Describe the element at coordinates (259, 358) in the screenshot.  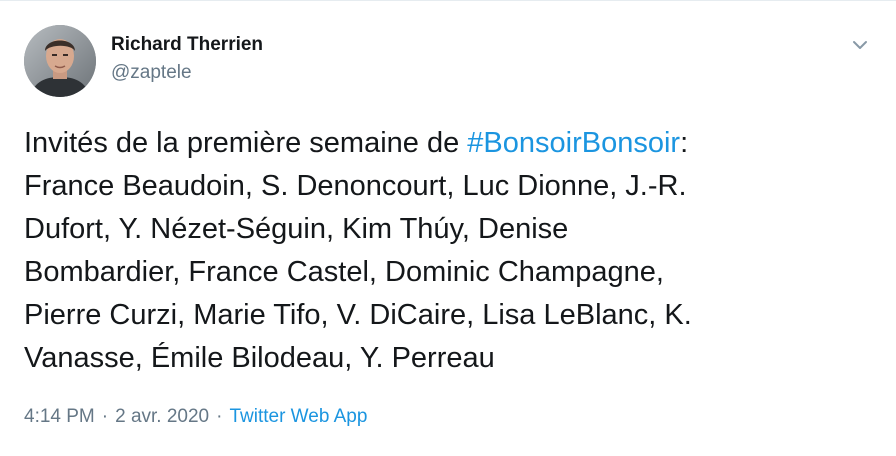
I see `tweet-line: Vanasse, Émile Bilodeau, Y. Perreau` at that location.